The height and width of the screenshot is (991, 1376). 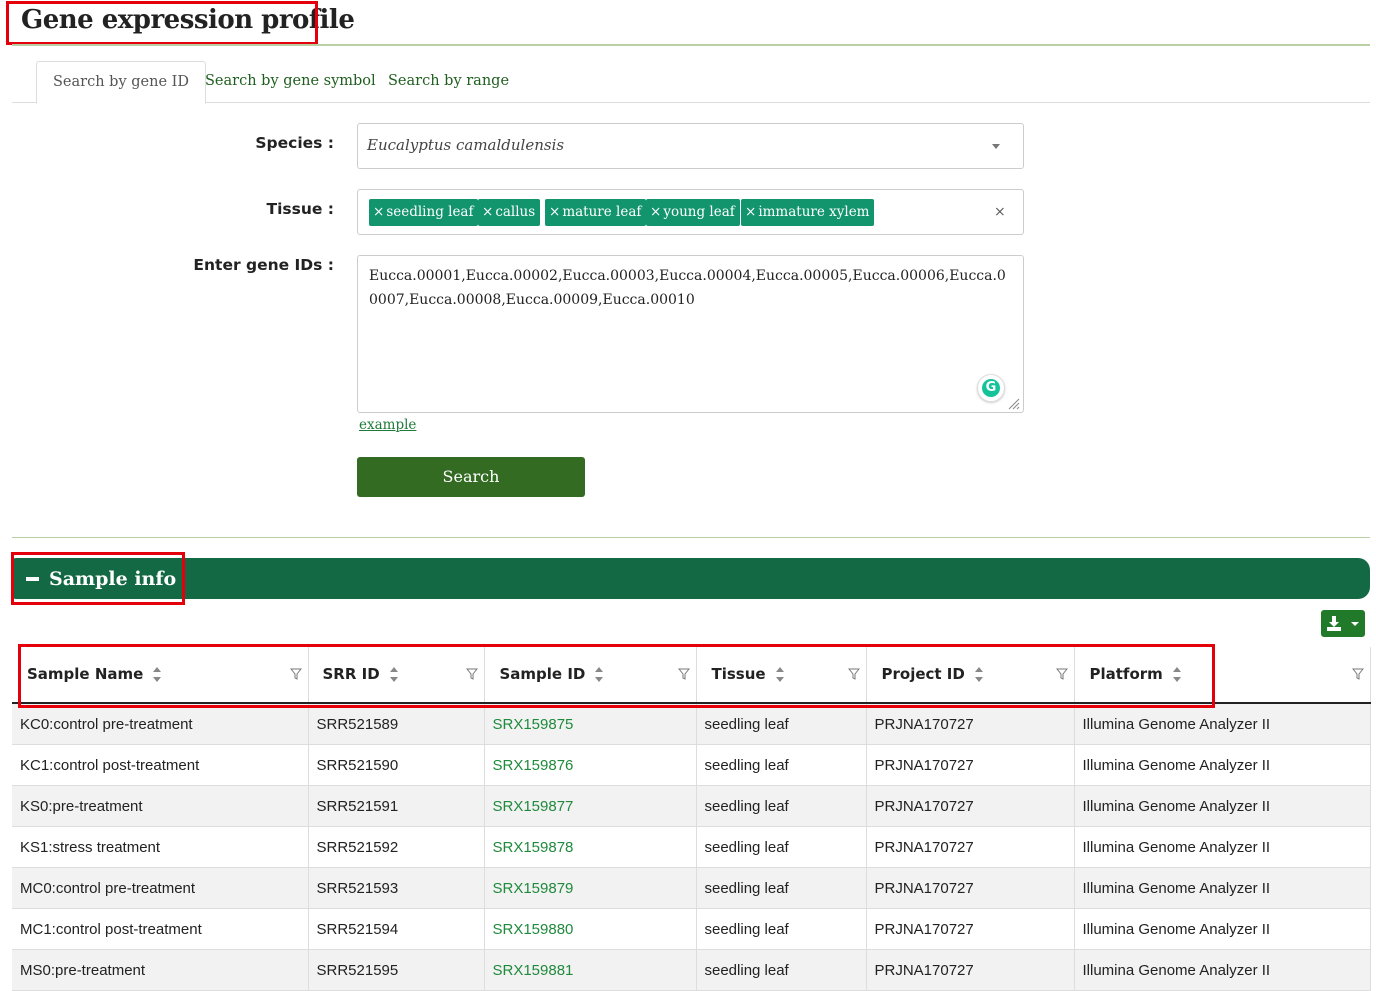 What do you see at coordinates (616, 676) in the screenshot?
I see `table-header-highlight-box` at bounding box center [616, 676].